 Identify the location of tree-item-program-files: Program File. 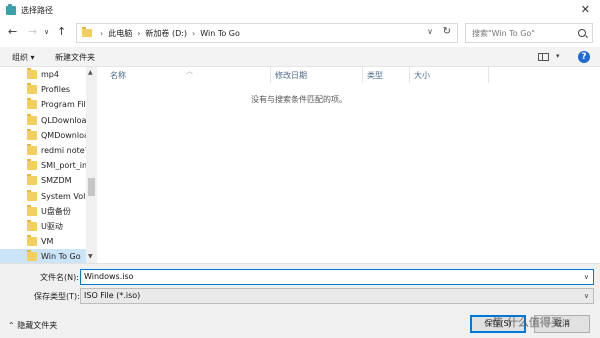
(48, 104).